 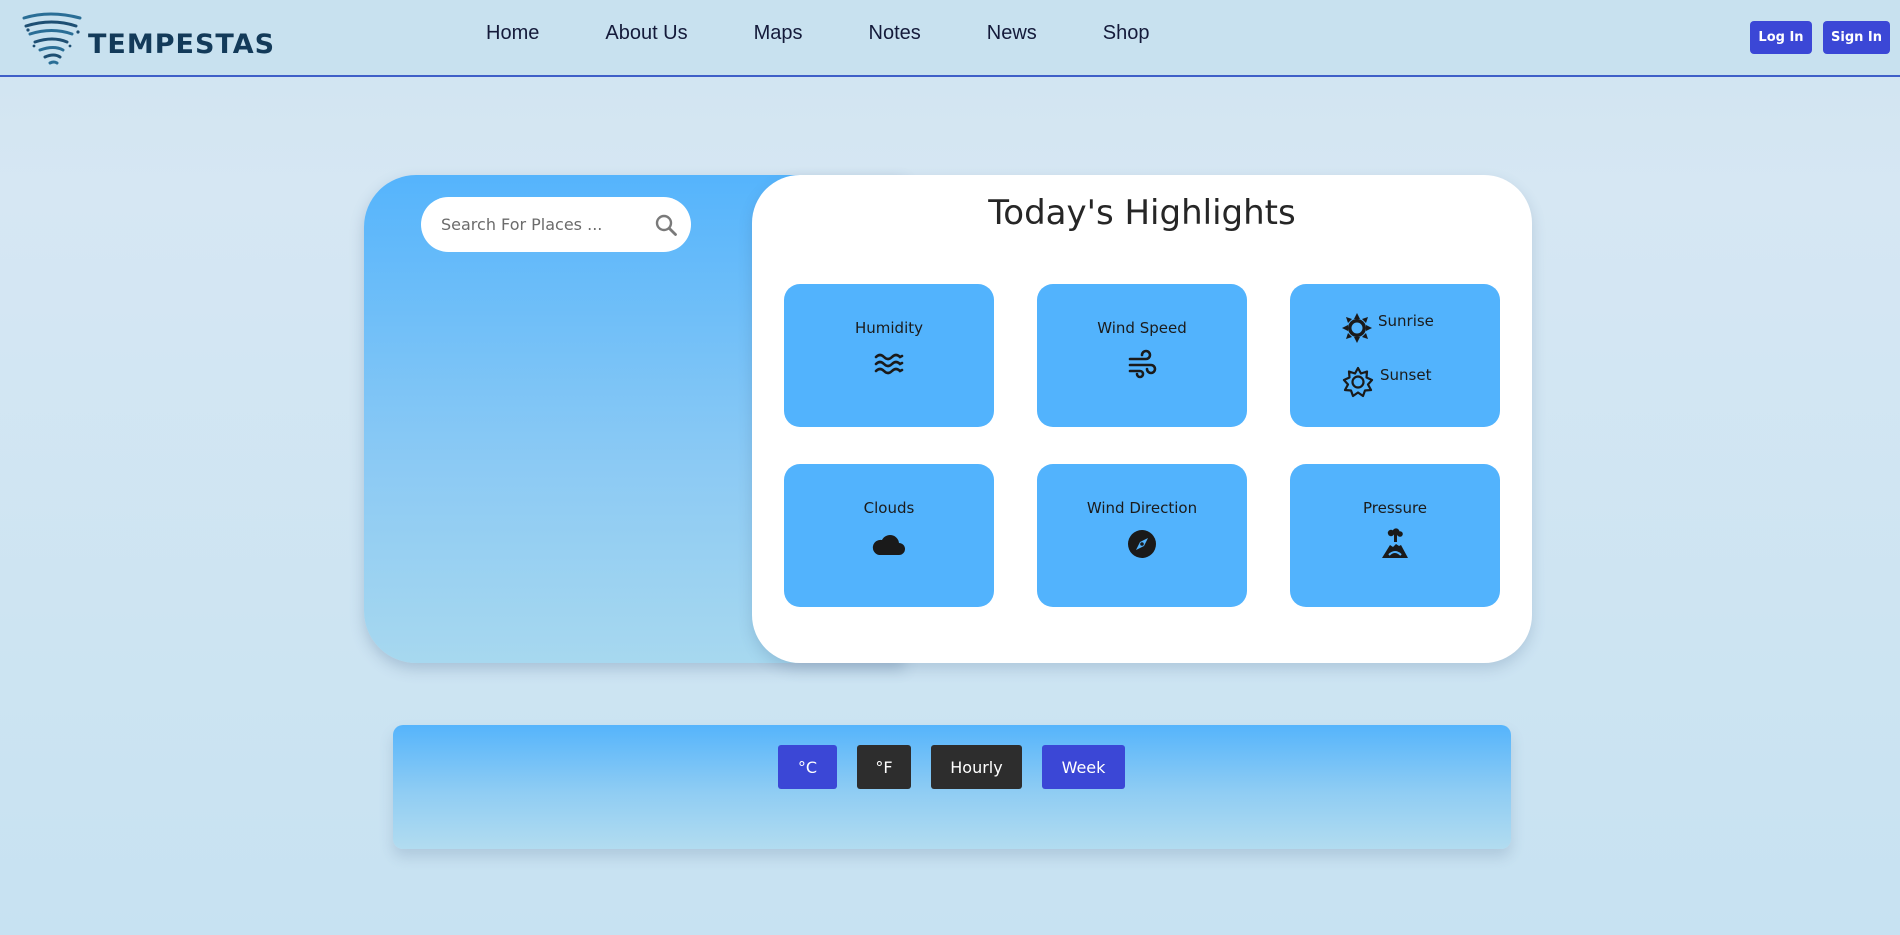 I want to click on volcano-icon, so click(x=1395, y=543).